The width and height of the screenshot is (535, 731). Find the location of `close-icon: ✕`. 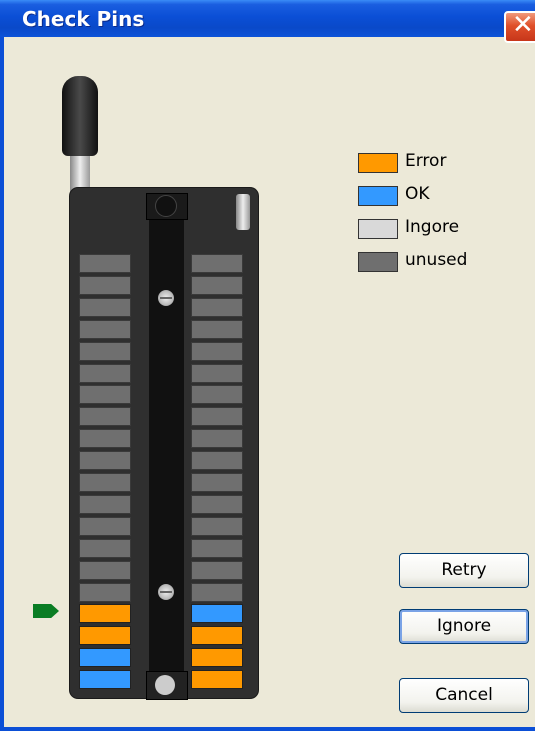

close-icon: ✕ is located at coordinates (523, 25).